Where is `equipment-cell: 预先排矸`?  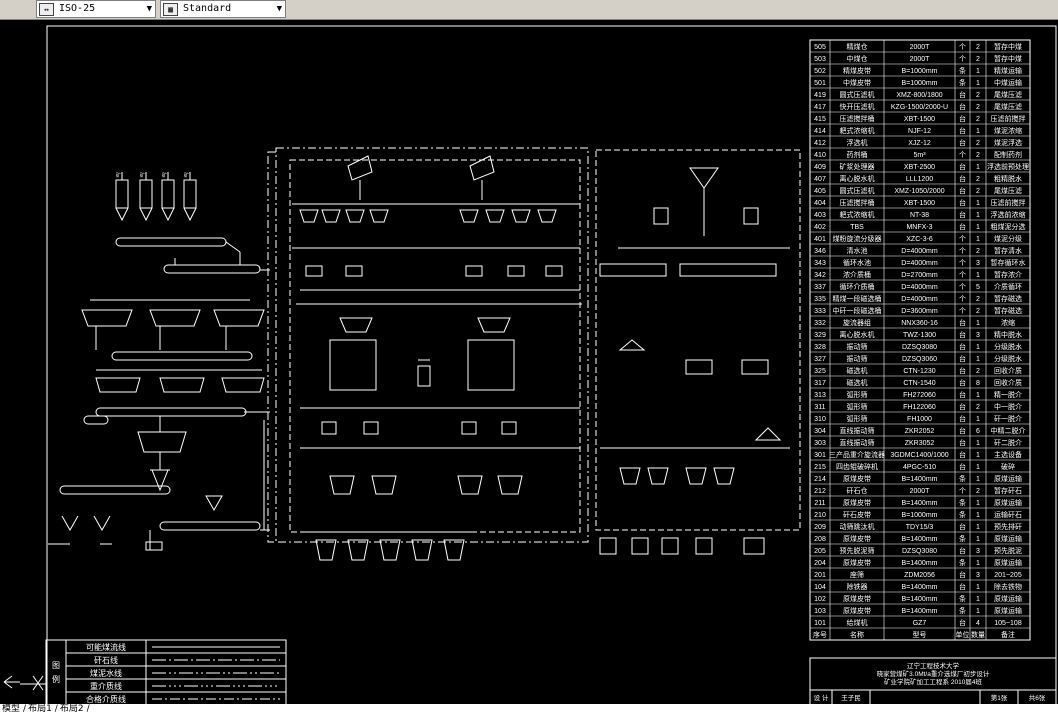
equipment-cell: 预先排矸 is located at coordinates (1008, 526).